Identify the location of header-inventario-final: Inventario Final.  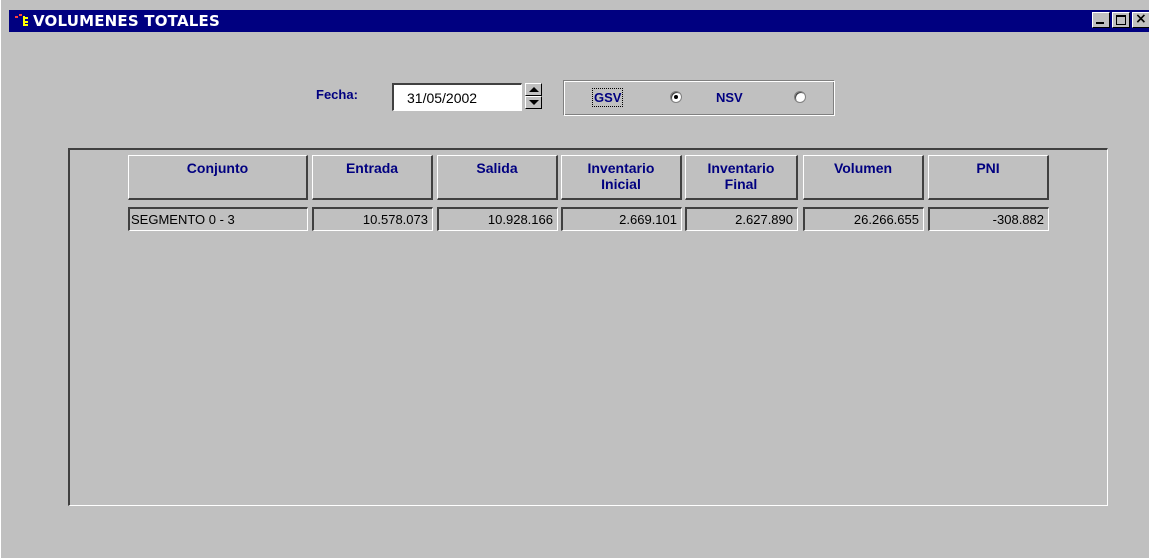
(741, 177).